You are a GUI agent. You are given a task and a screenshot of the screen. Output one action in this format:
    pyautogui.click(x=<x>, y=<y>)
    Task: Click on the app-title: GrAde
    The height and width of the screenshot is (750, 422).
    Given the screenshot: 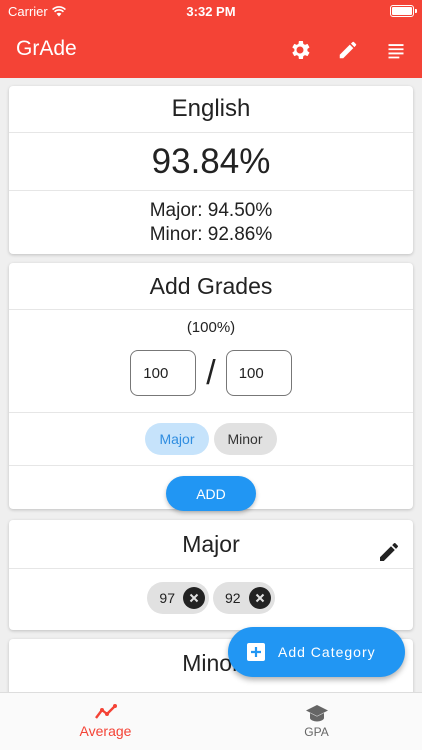 What is the action you would take?
    pyautogui.click(x=46, y=48)
    